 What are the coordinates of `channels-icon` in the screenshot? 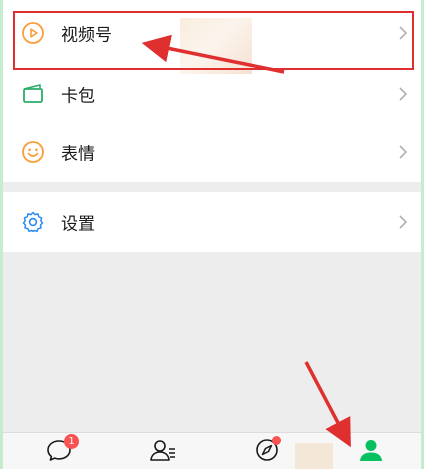 It's located at (33, 33).